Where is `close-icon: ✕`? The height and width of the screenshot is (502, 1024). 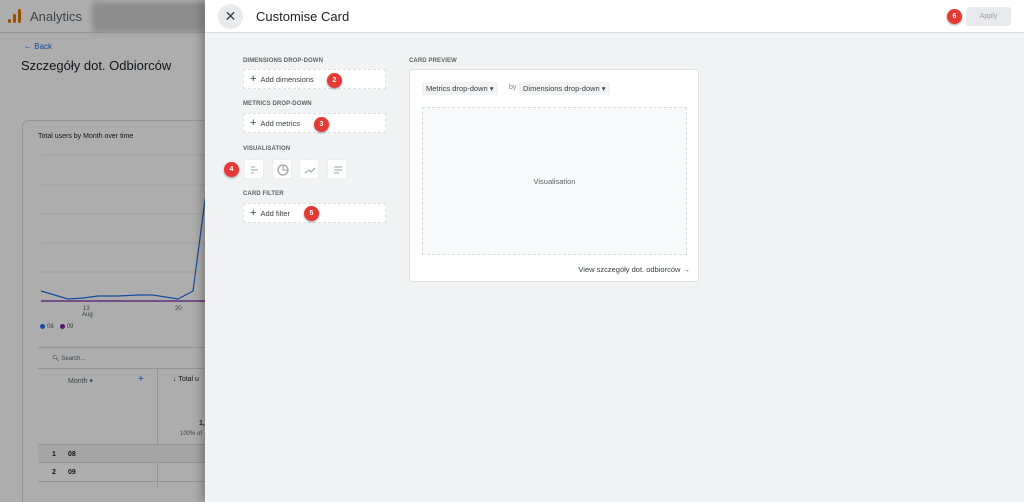 close-icon: ✕ is located at coordinates (230, 16).